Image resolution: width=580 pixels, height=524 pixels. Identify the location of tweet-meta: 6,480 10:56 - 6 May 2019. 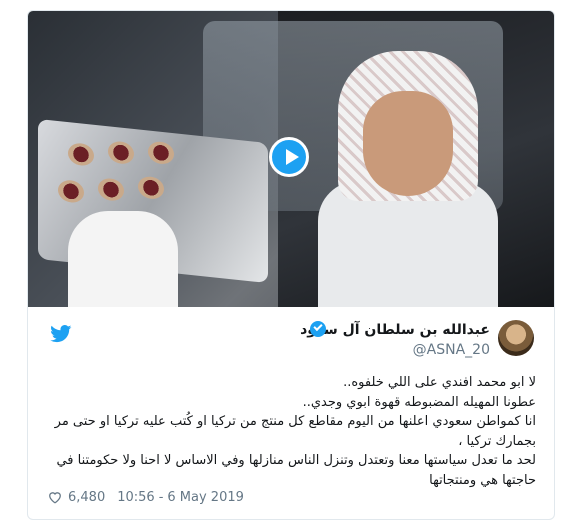
(152, 497).